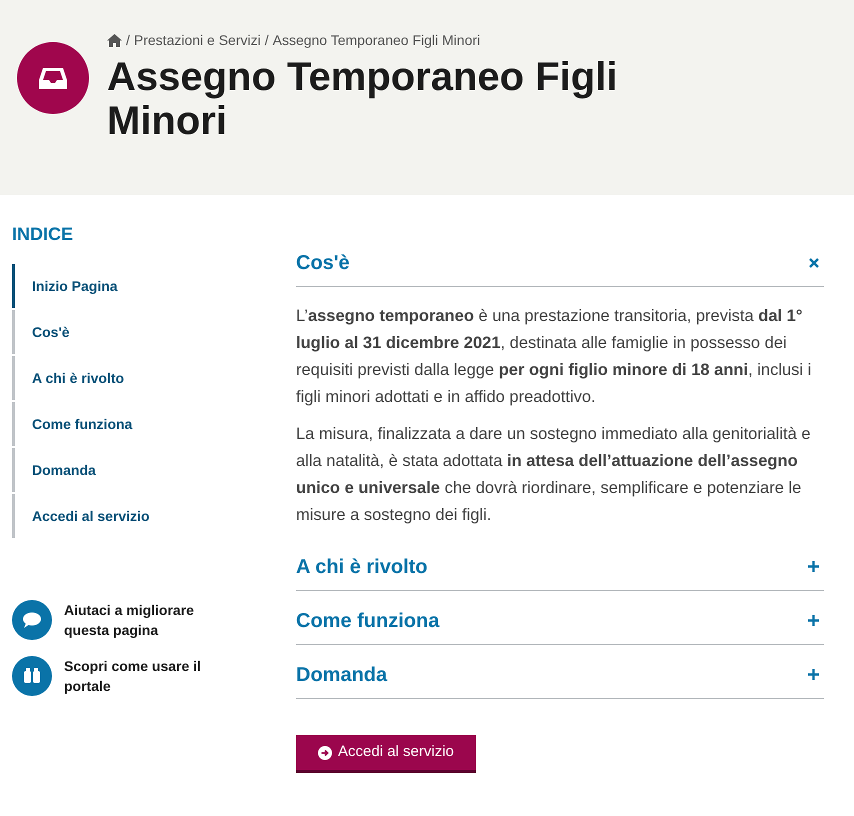 Image resolution: width=854 pixels, height=816 pixels. Describe the element at coordinates (154, 332) in the screenshot. I see `index-link: Cos'è` at that location.